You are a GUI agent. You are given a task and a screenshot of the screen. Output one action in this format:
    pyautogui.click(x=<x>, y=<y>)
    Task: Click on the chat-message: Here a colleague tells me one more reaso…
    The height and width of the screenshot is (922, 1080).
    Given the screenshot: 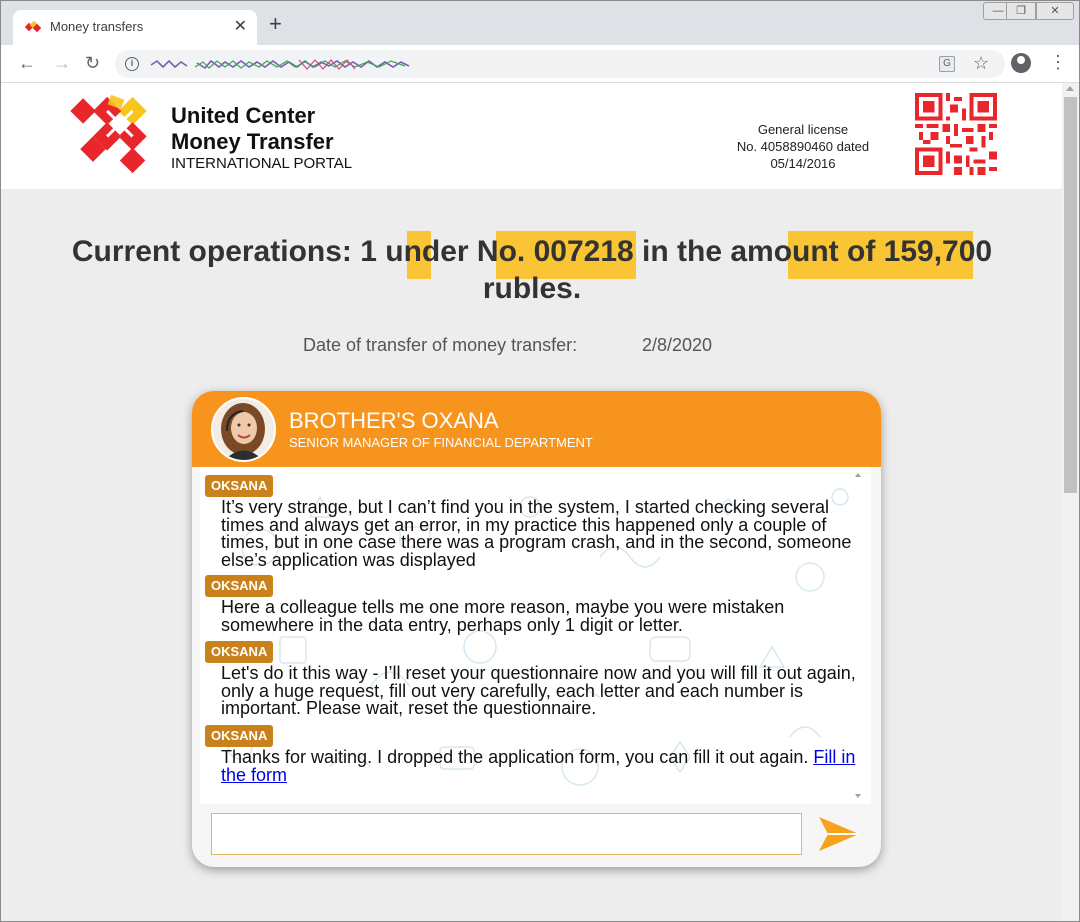 What is the action you would take?
    pyautogui.click(x=503, y=616)
    